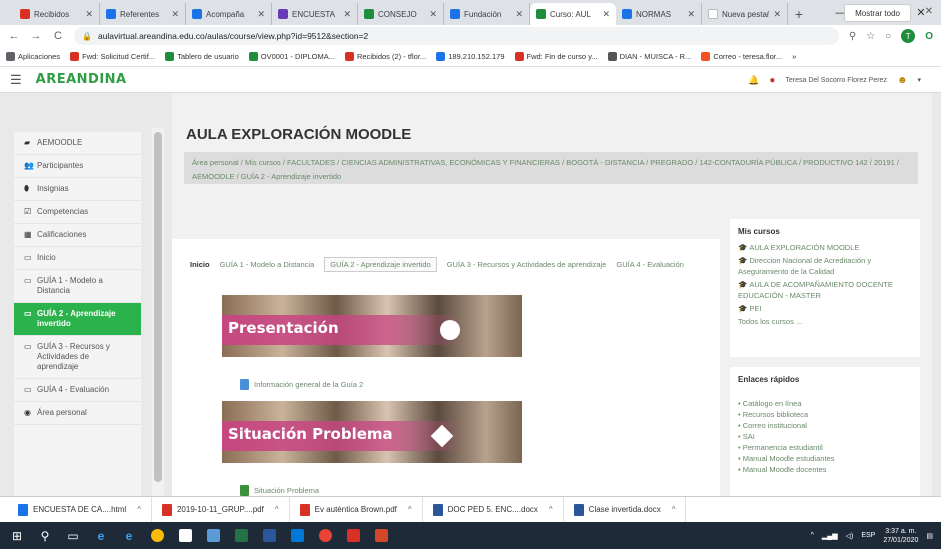 This screenshot has height=549, width=941. Describe the element at coordinates (267, 264) in the screenshot. I see `section-tab: GUÍA 1 - Modelo a Distancia` at that location.